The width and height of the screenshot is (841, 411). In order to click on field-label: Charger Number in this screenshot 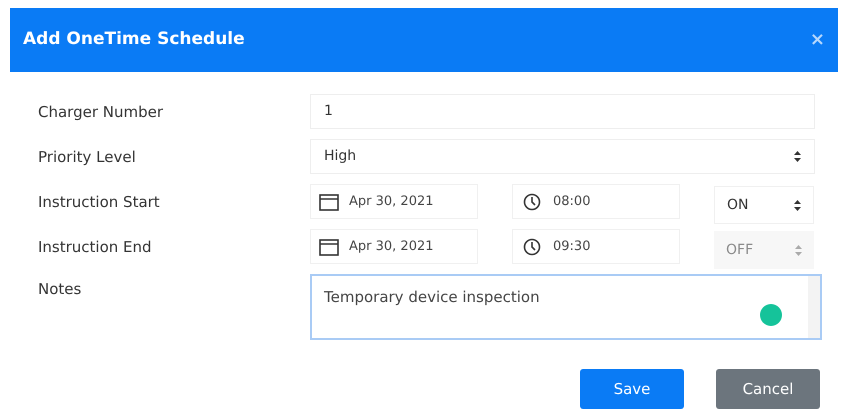, I will do `click(100, 112)`.